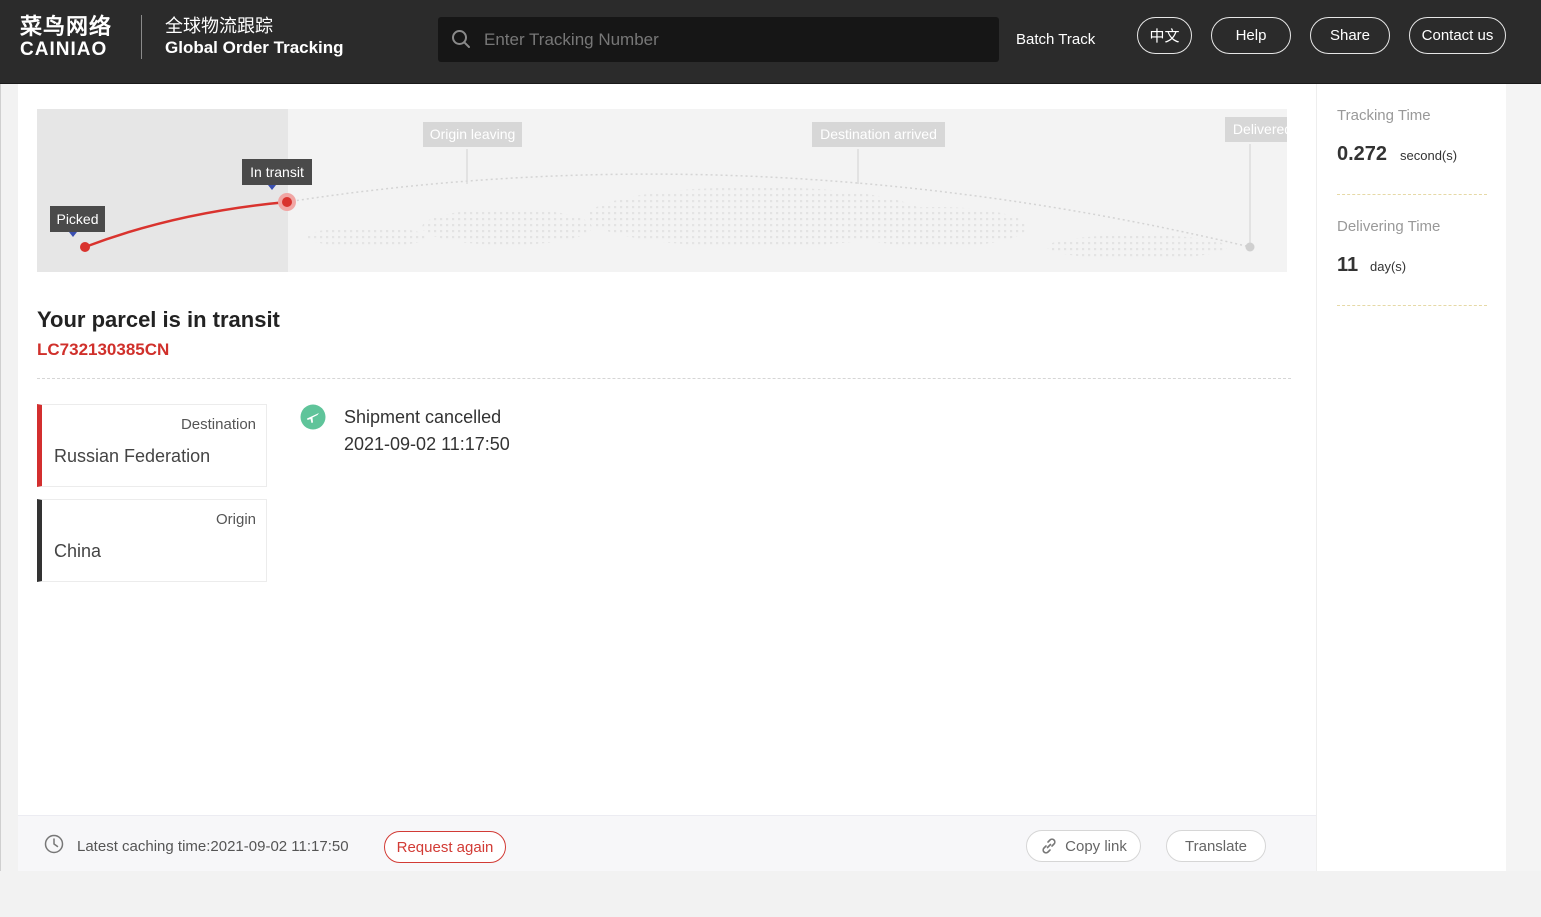 The width and height of the screenshot is (1541, 917). What do you see at coordinates (77, 219) in the screenshot?
I see `stage-label-picked-text: Picked` at bounding box center [77, 219].